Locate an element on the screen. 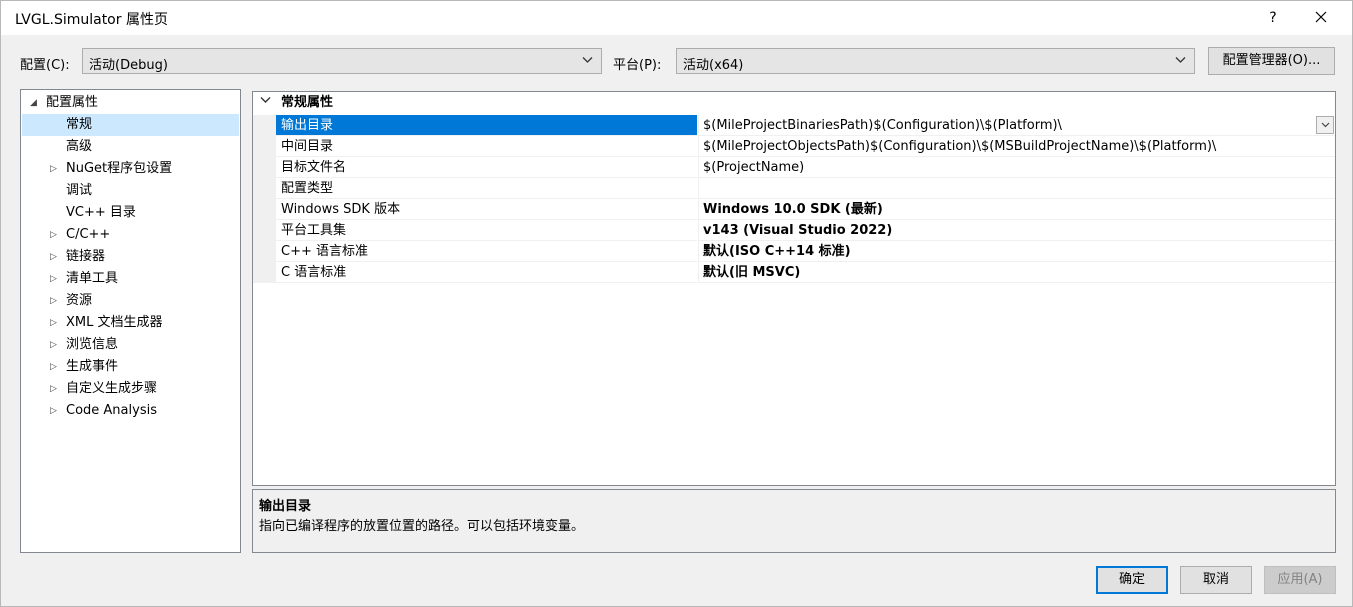 Image resolution: width=1353 pixels, height=607 pixels. property-name: 输出目录 is located at coordinates (486, 125).